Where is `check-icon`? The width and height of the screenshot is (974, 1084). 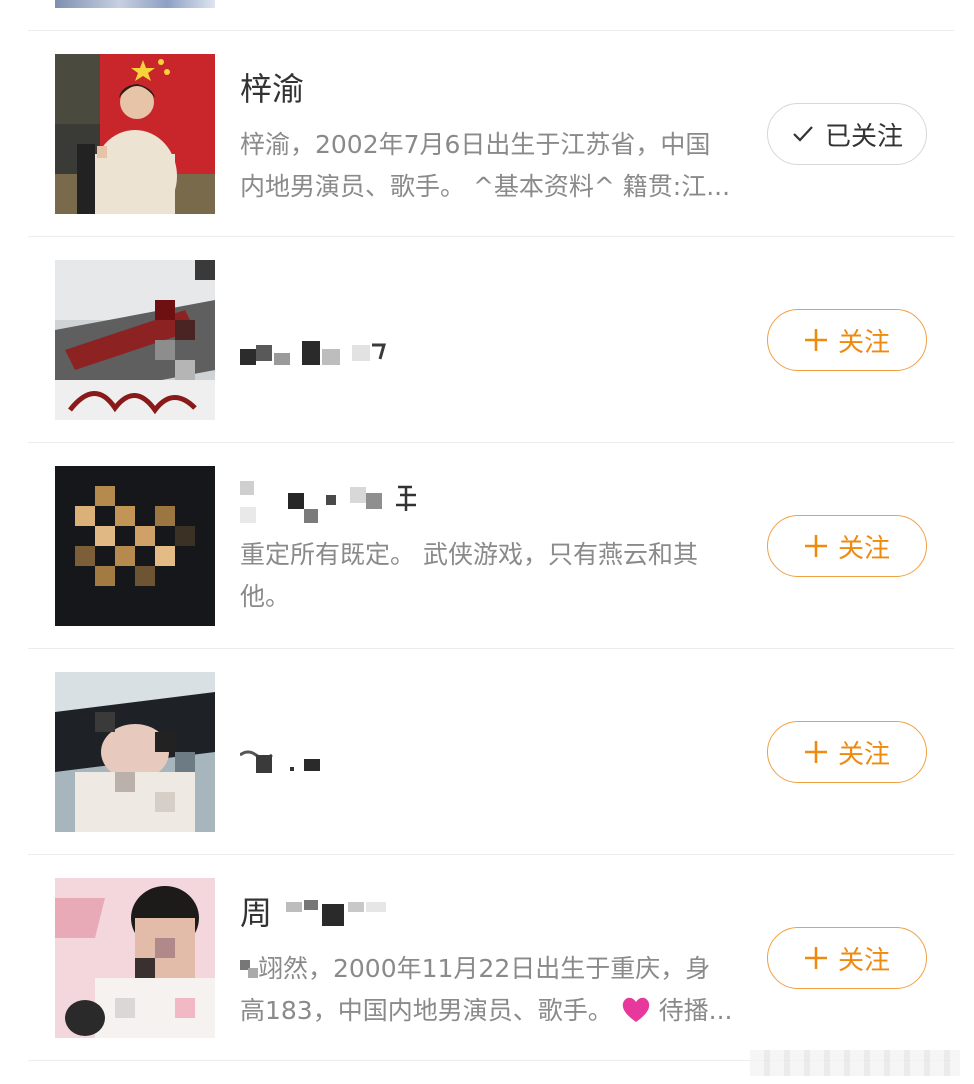
check-icon is located at coordinates (803, 134).